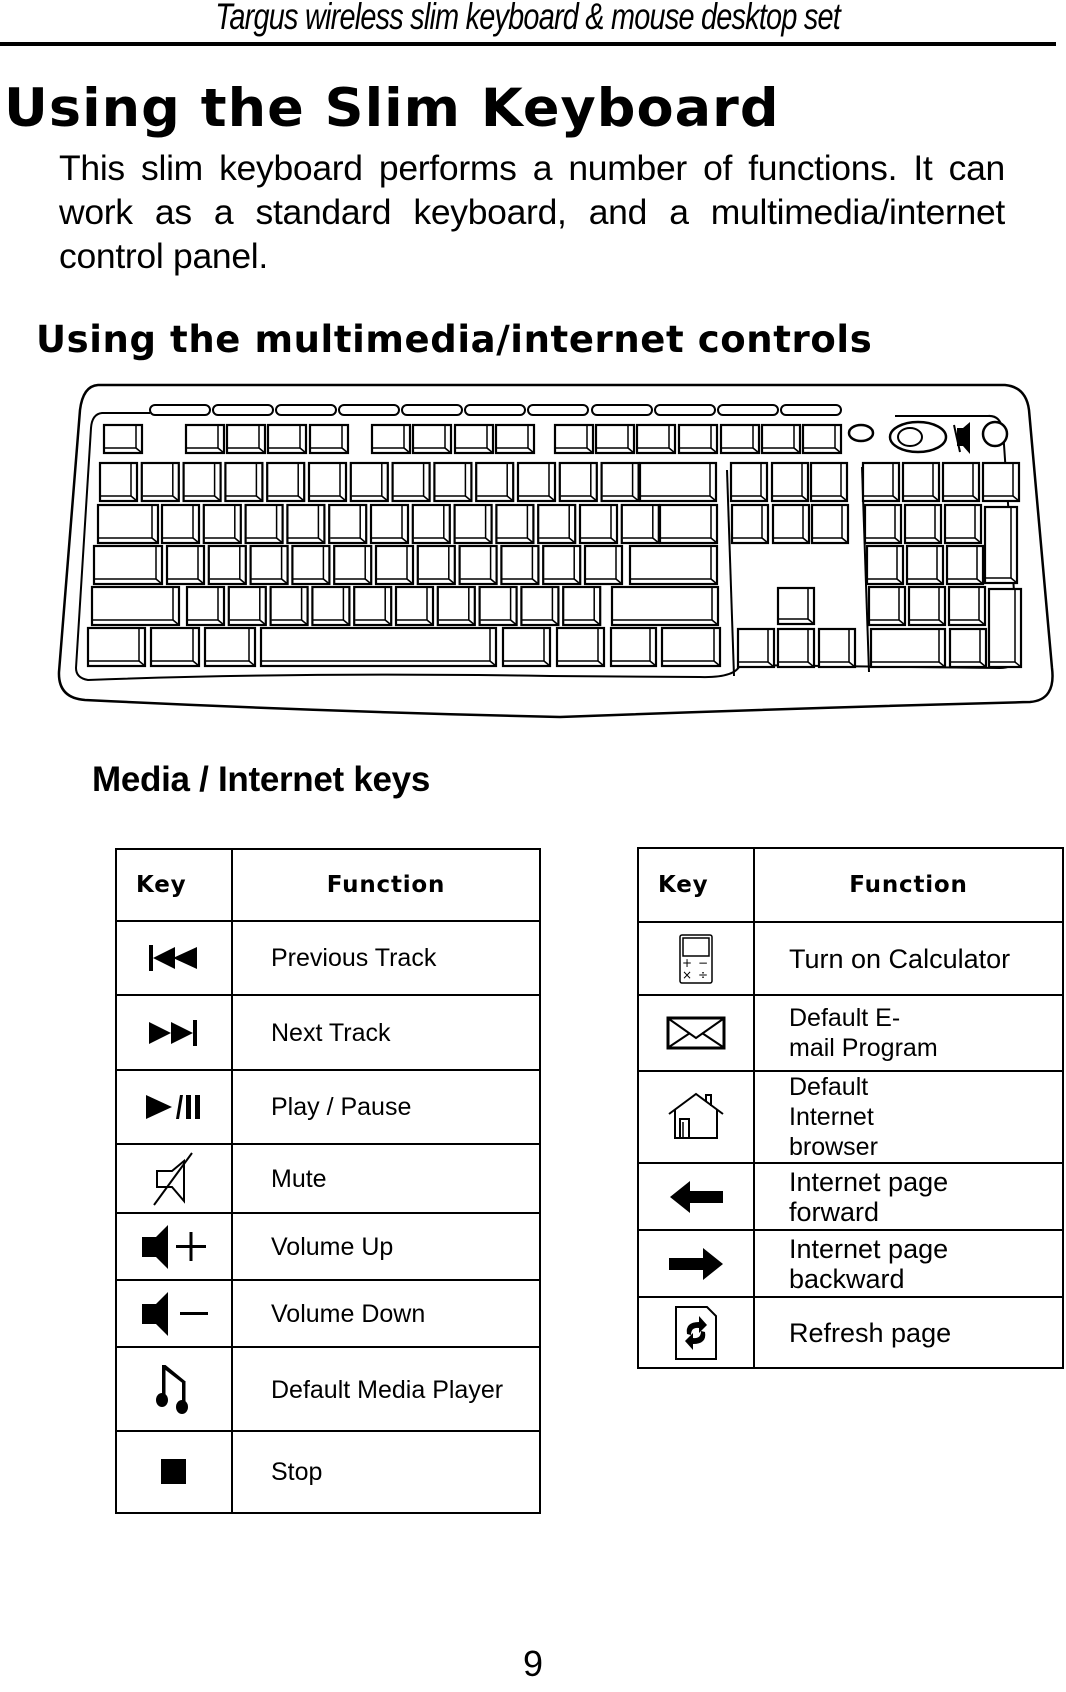  I want to click on header-function: Function, so click(386, 885).